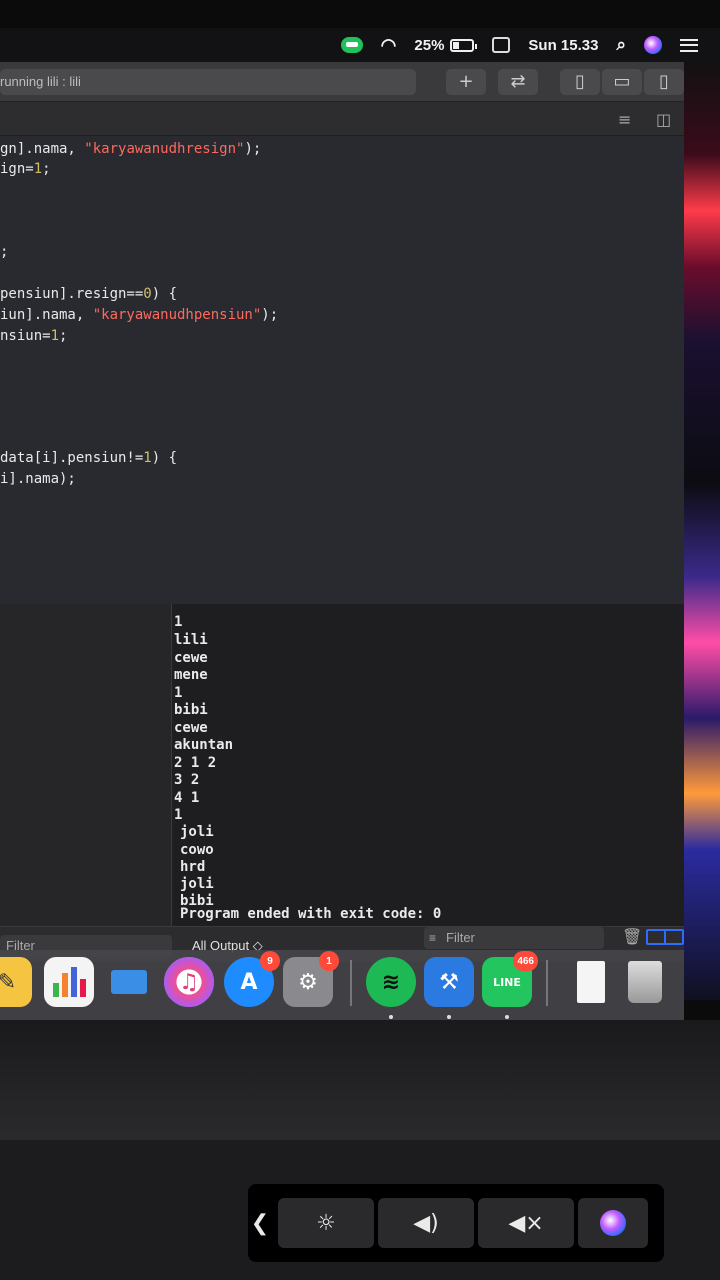 This screenshot has height=1280, width=720. I want to click on spotify-app-icon: ≋, so click(391, 982).